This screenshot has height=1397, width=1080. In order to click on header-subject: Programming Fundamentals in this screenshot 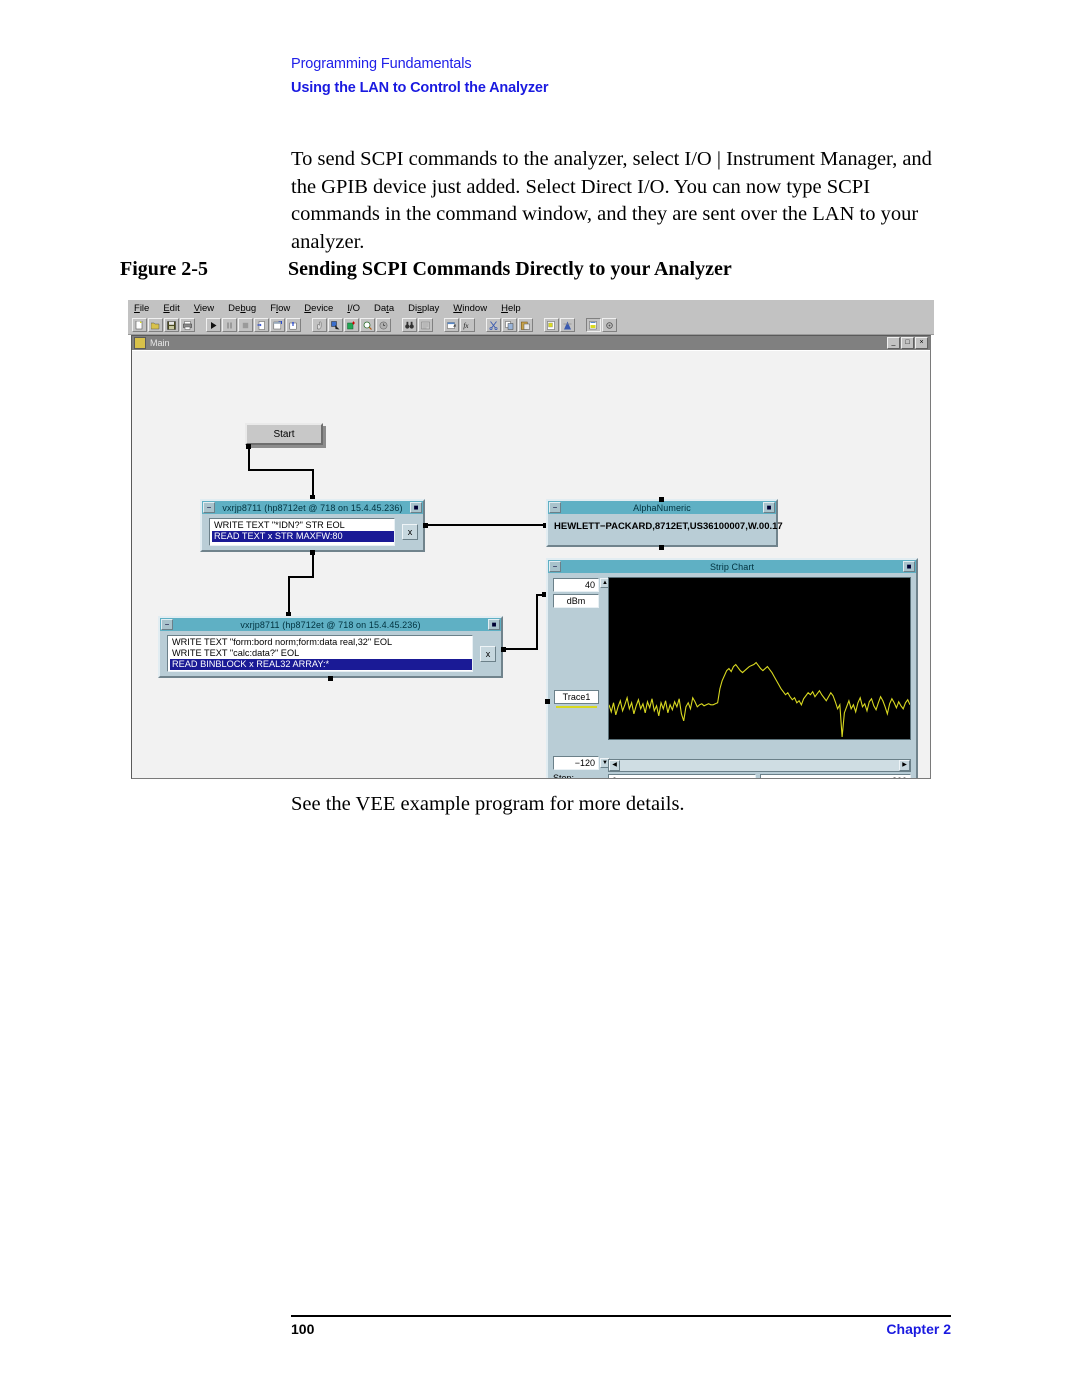, I will do `click(381, 64)`.